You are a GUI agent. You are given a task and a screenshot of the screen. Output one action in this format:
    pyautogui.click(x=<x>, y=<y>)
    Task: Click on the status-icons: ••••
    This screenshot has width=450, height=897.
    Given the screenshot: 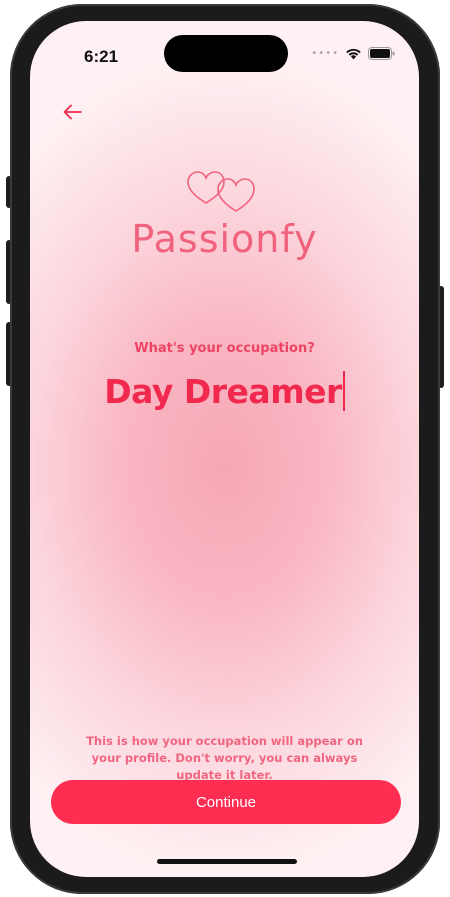 What is the action you would take?
    pyautogui.click(x=353, y=53)
    